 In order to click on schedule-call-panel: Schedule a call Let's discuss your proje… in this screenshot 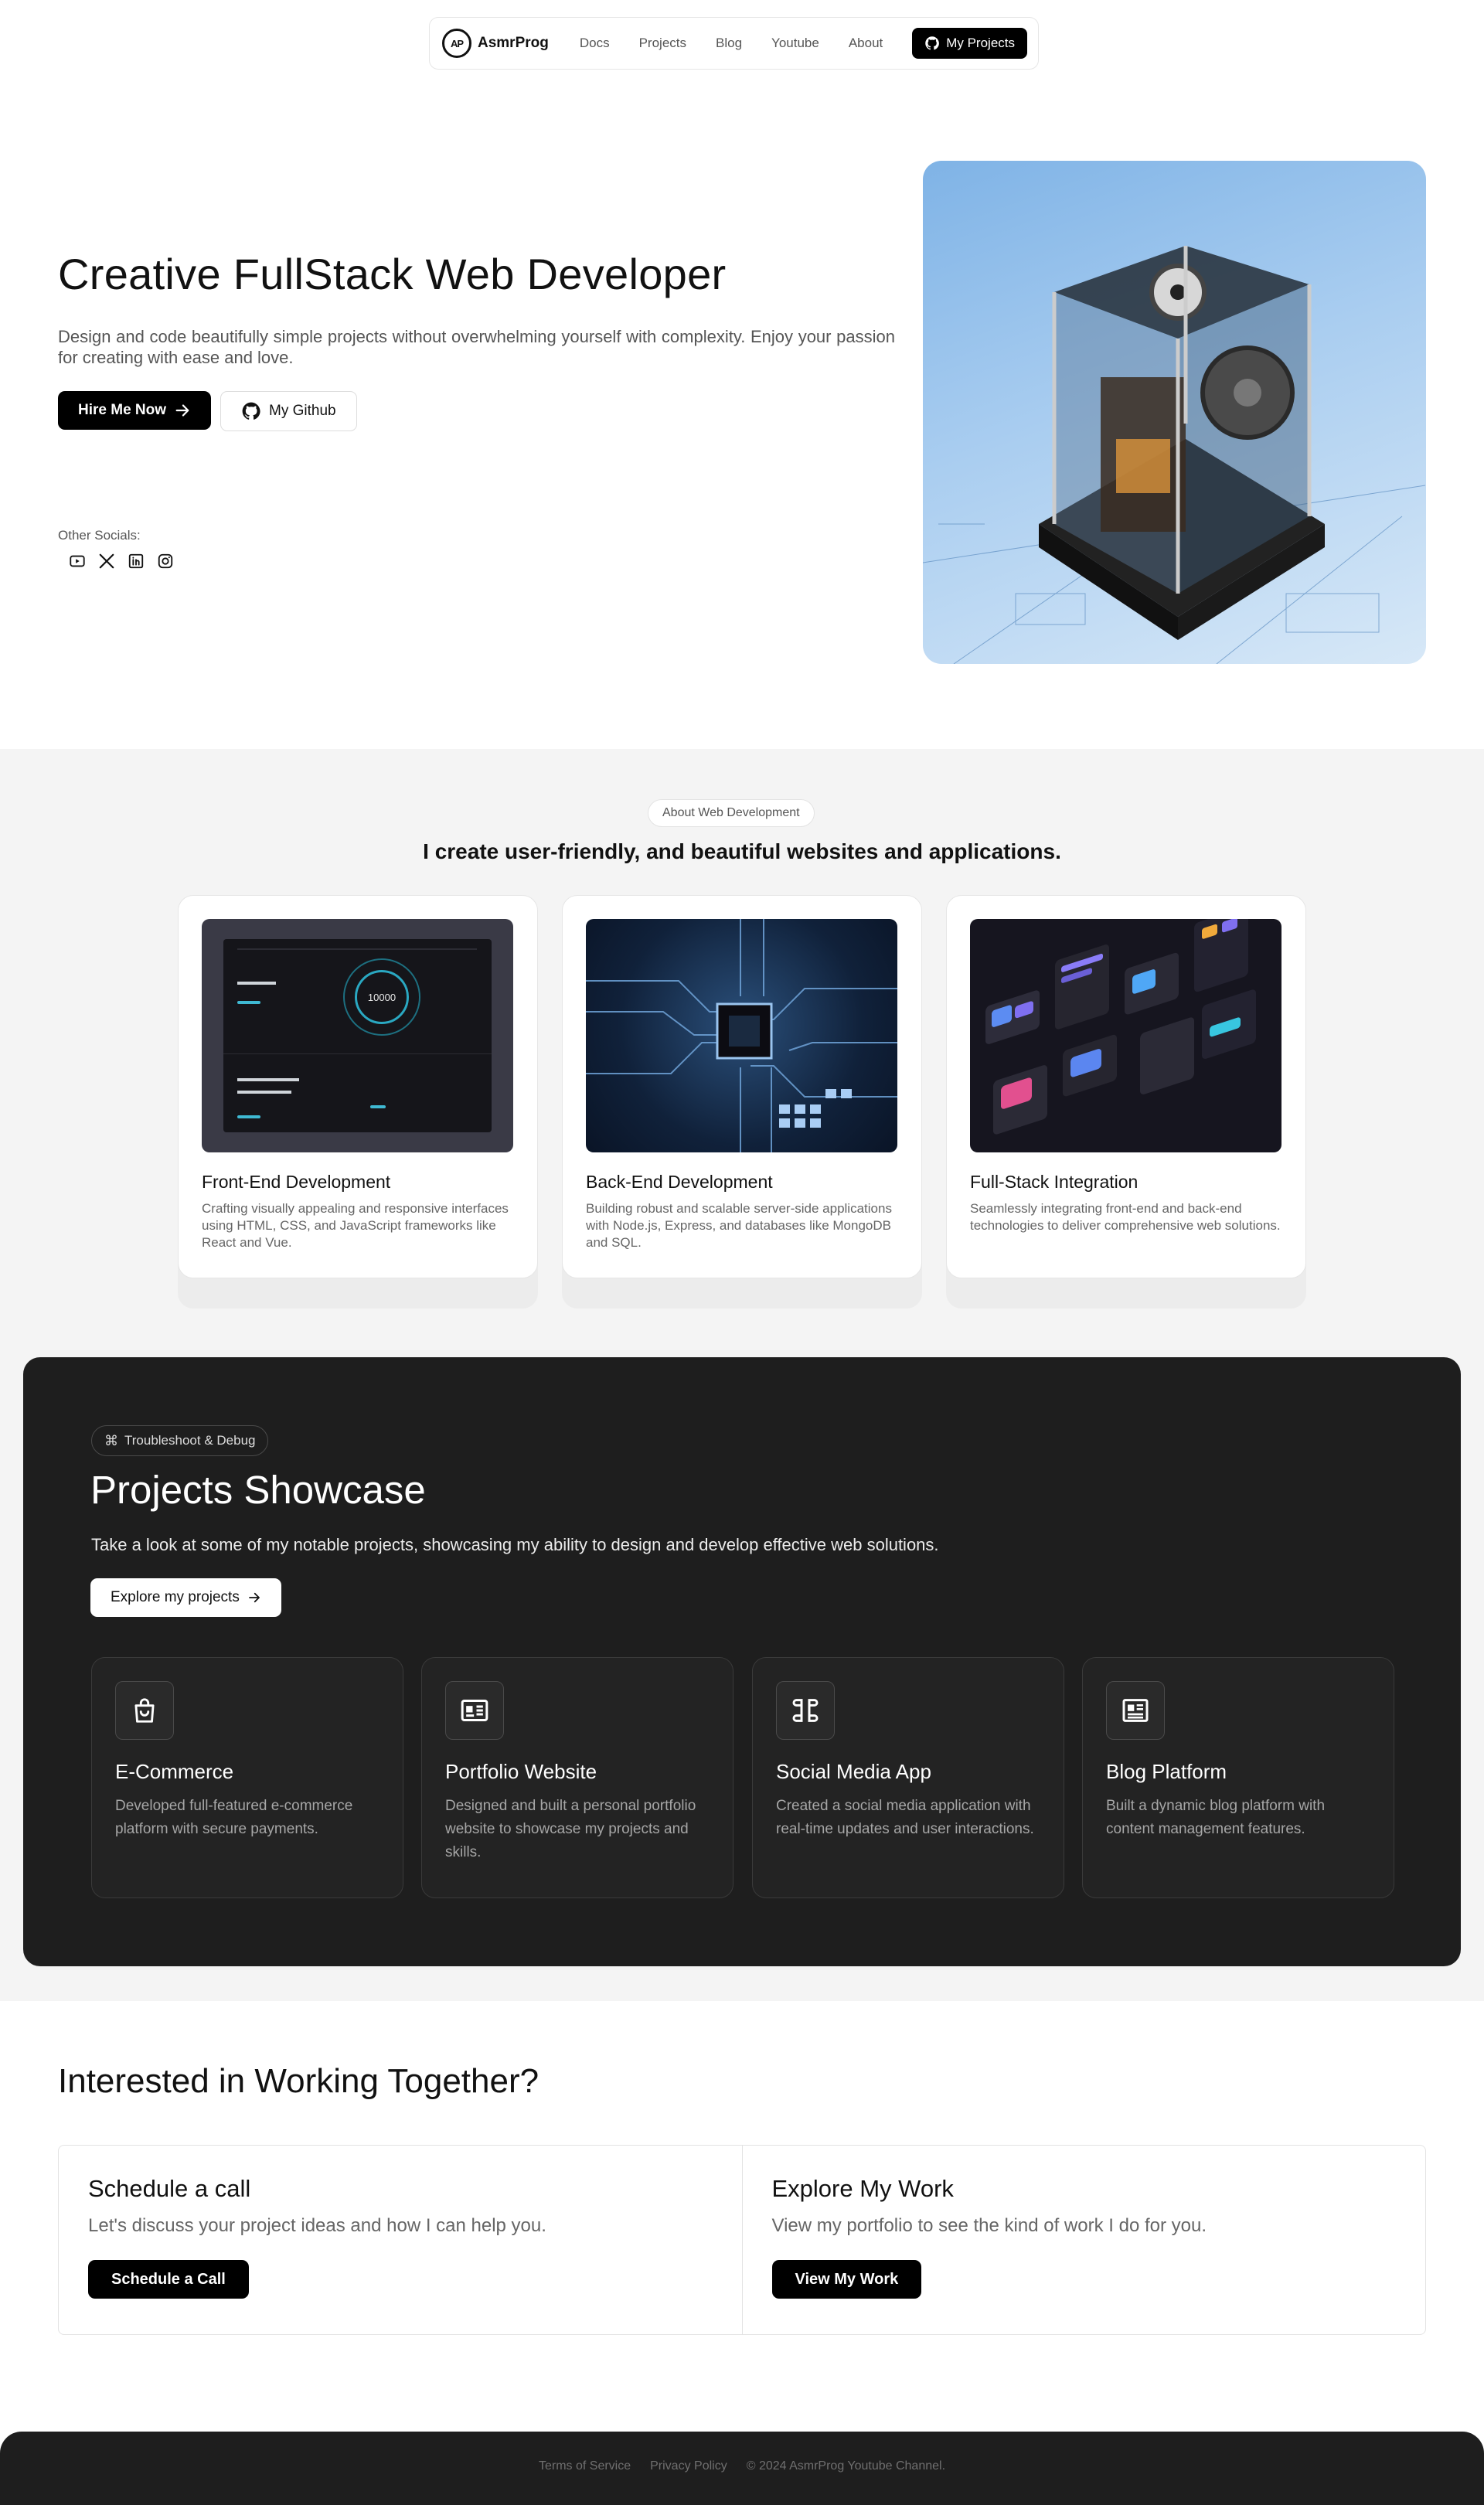, I will do `click(400, 2240)`.